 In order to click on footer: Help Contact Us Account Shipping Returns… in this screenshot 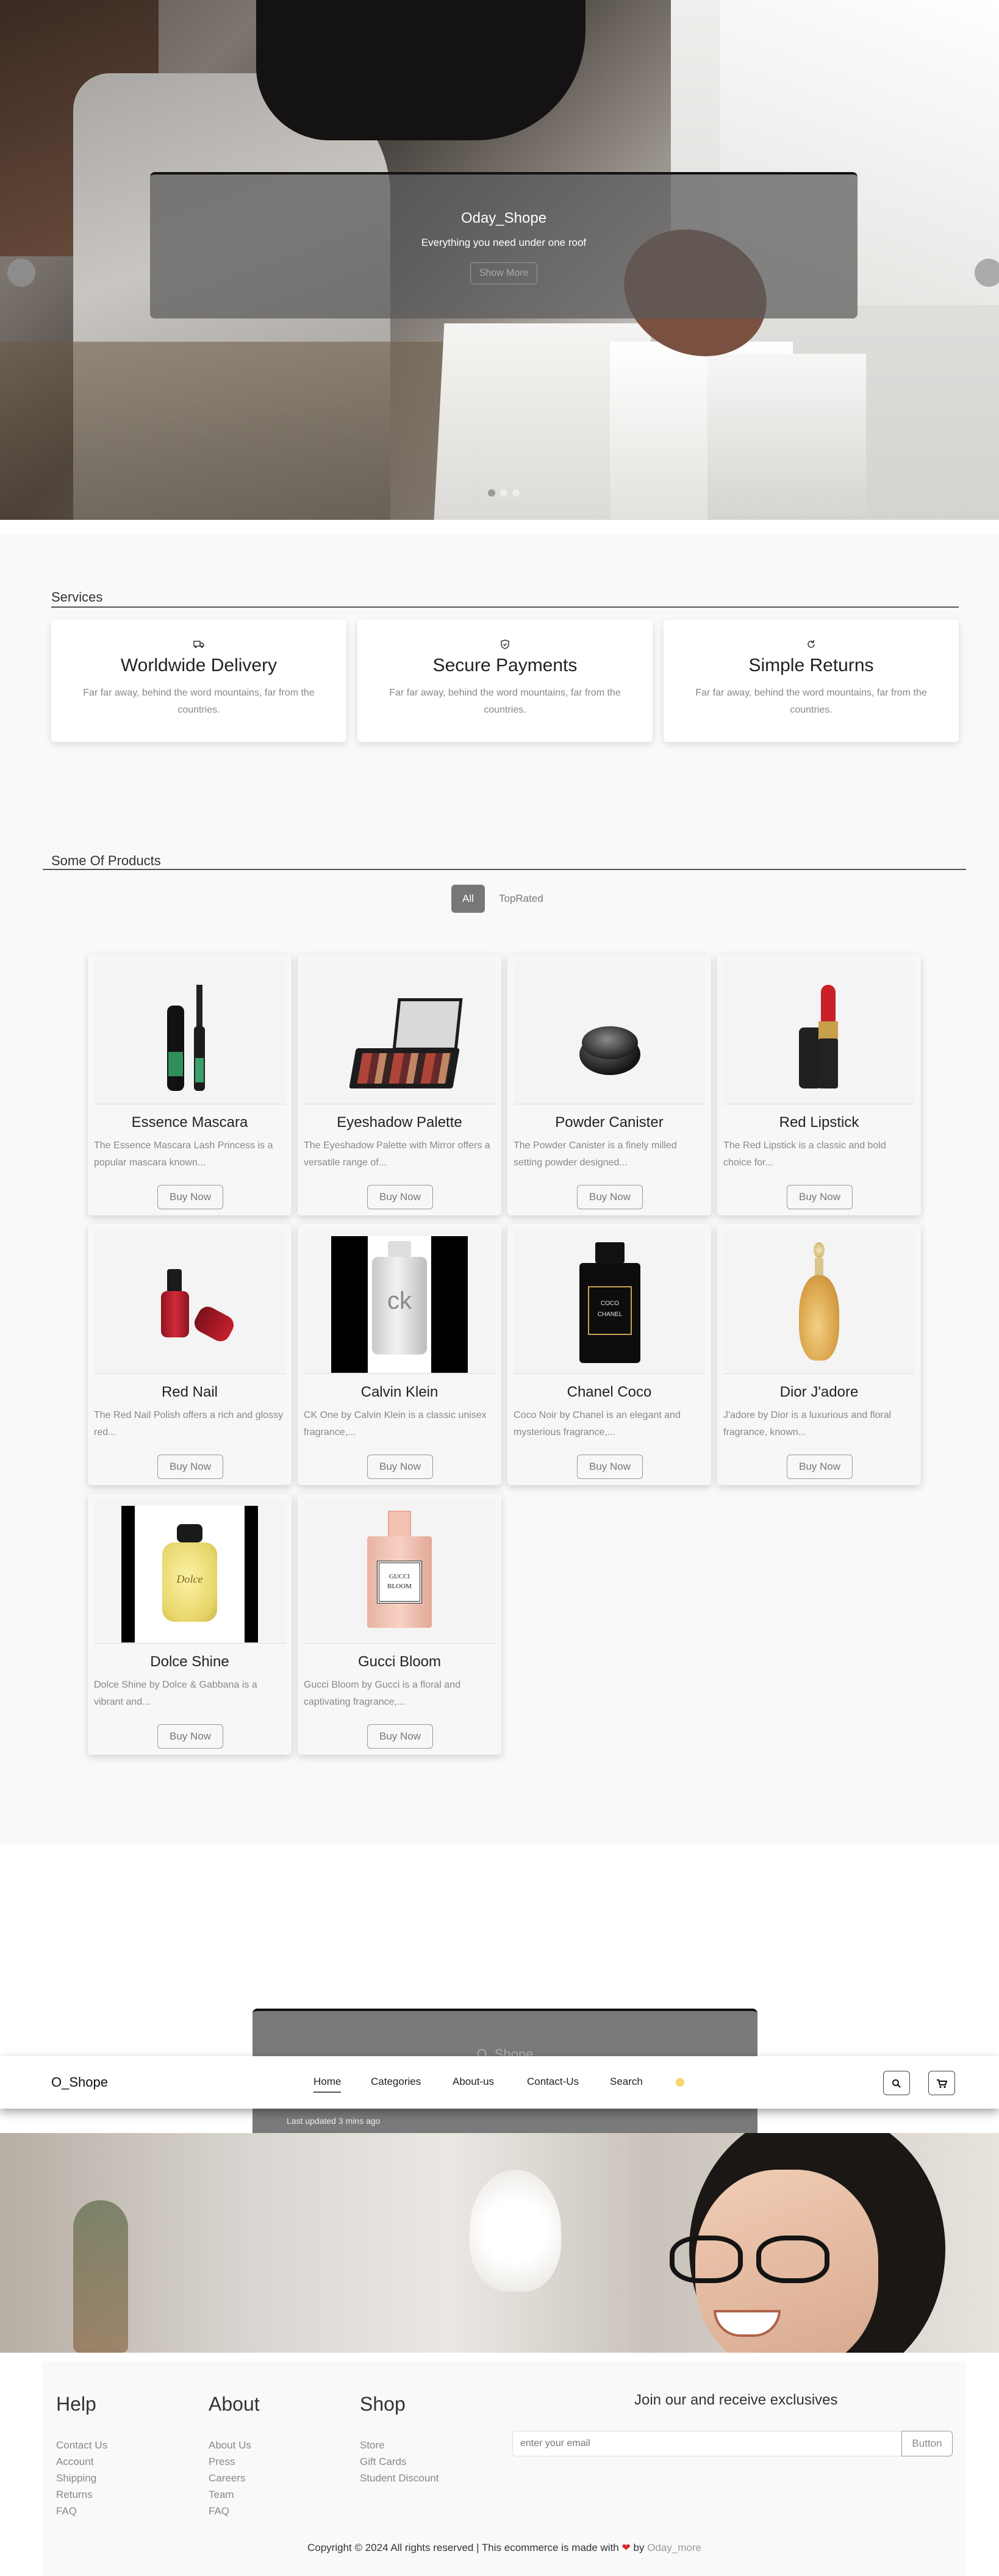, I will do `click(504, 2468)`.